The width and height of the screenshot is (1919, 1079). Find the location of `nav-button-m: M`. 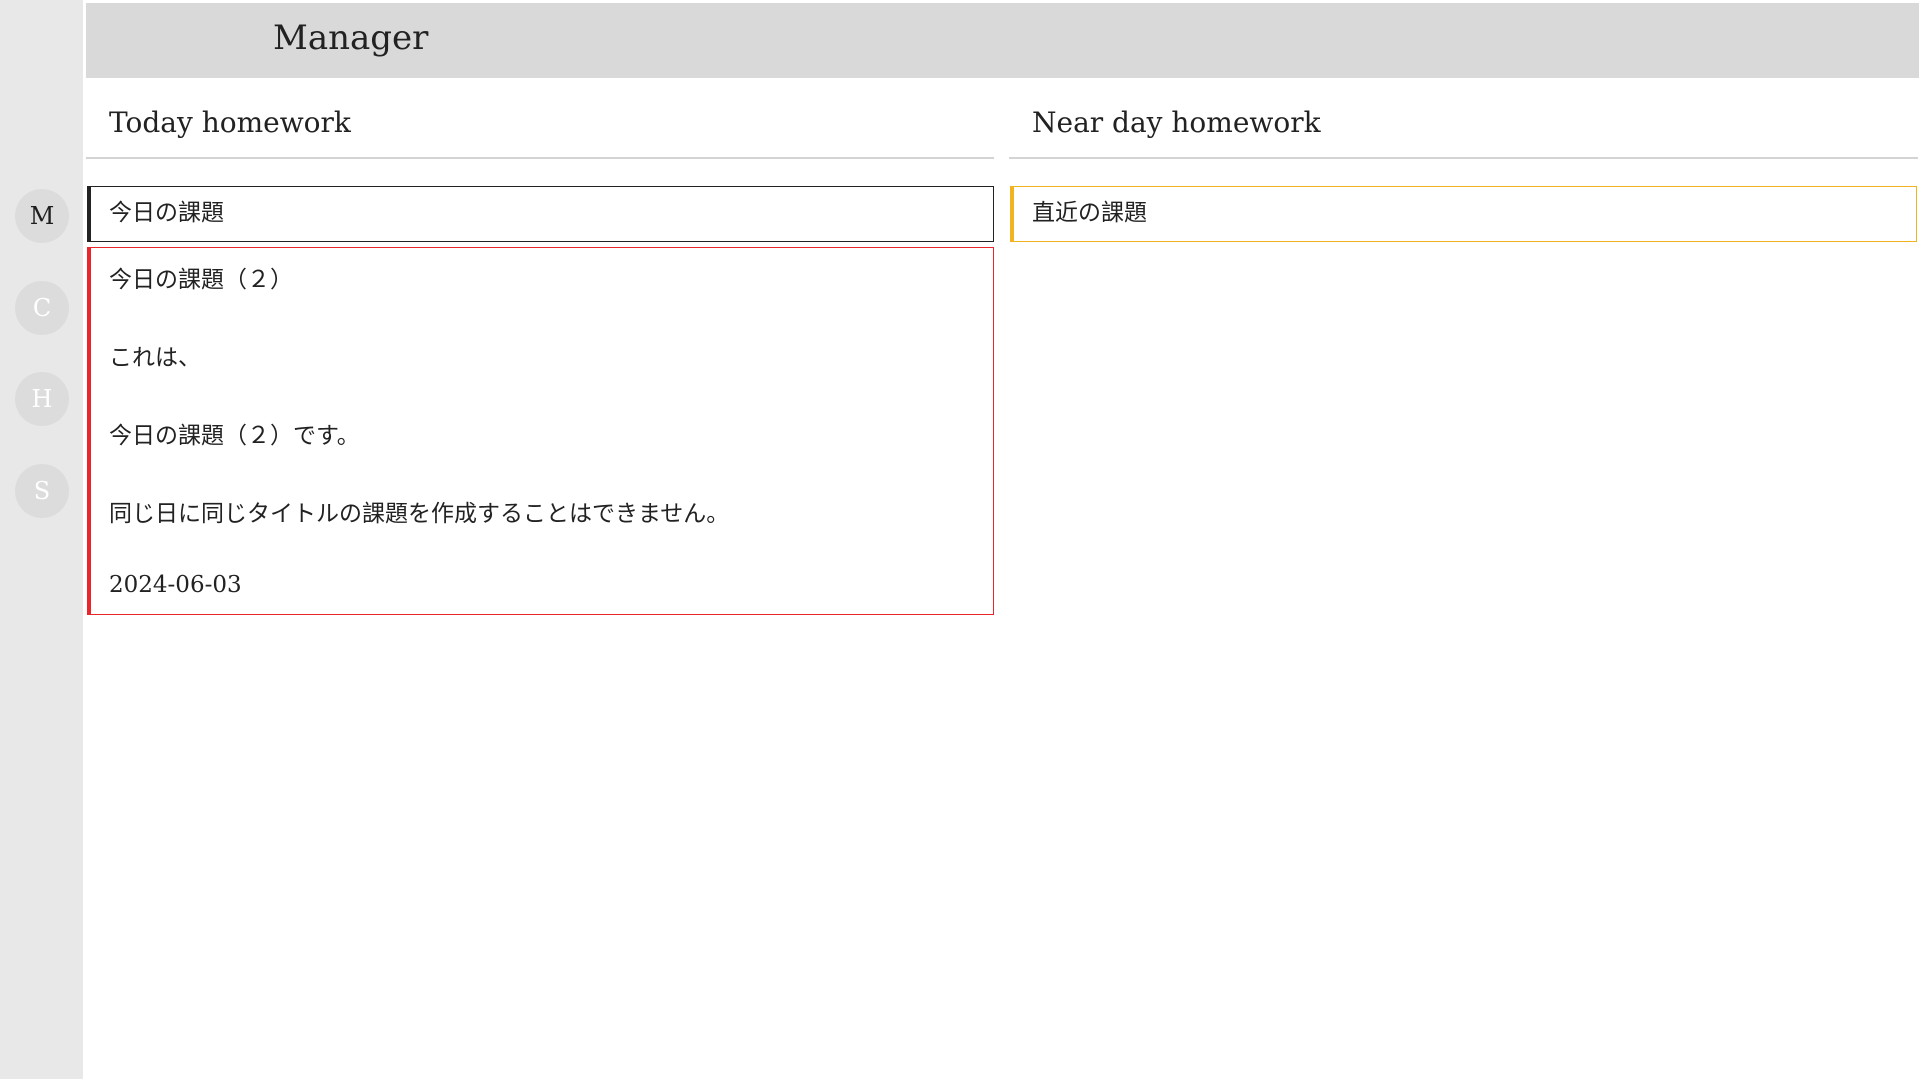

nav-button-m: M is located at coordinates (42, 216).